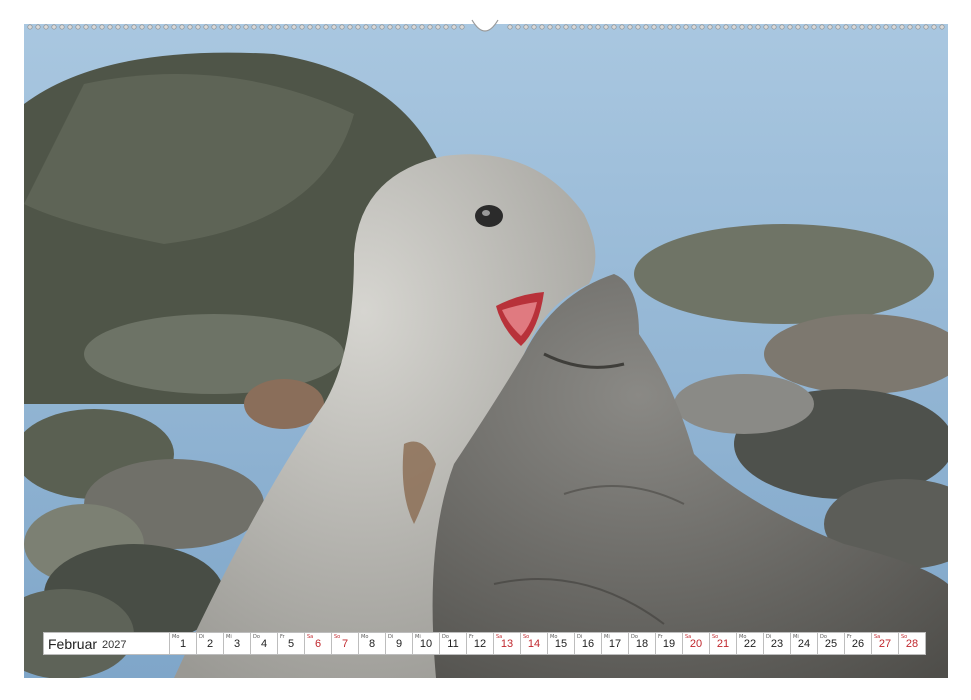 The height and width of the screenshot is (700, 971). I want to click on day-number: 20, so click(696, 644).